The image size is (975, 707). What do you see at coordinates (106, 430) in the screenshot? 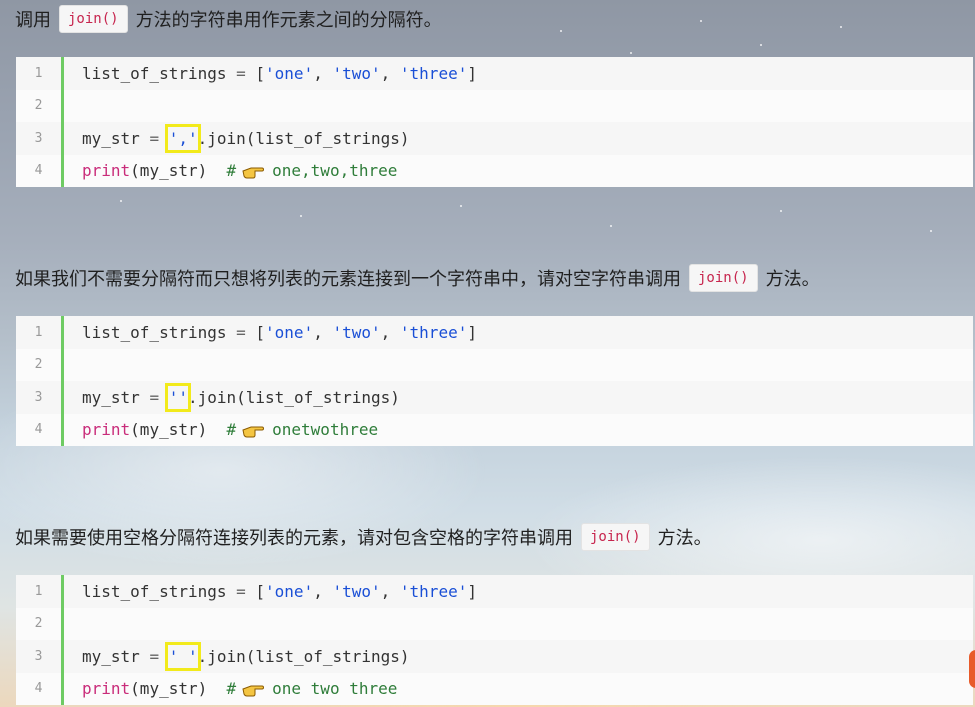
I see `code-keyword: print` at bounding box center [106, 430].